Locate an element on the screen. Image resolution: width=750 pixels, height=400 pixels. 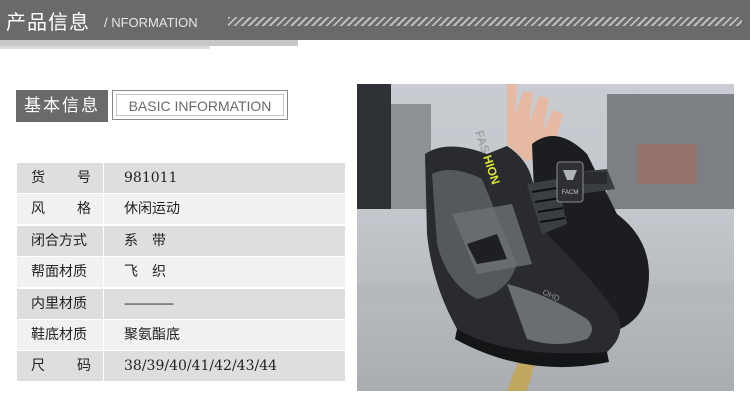
spec-label-cell: 帮面材质 is located at coordinates (59, 272).